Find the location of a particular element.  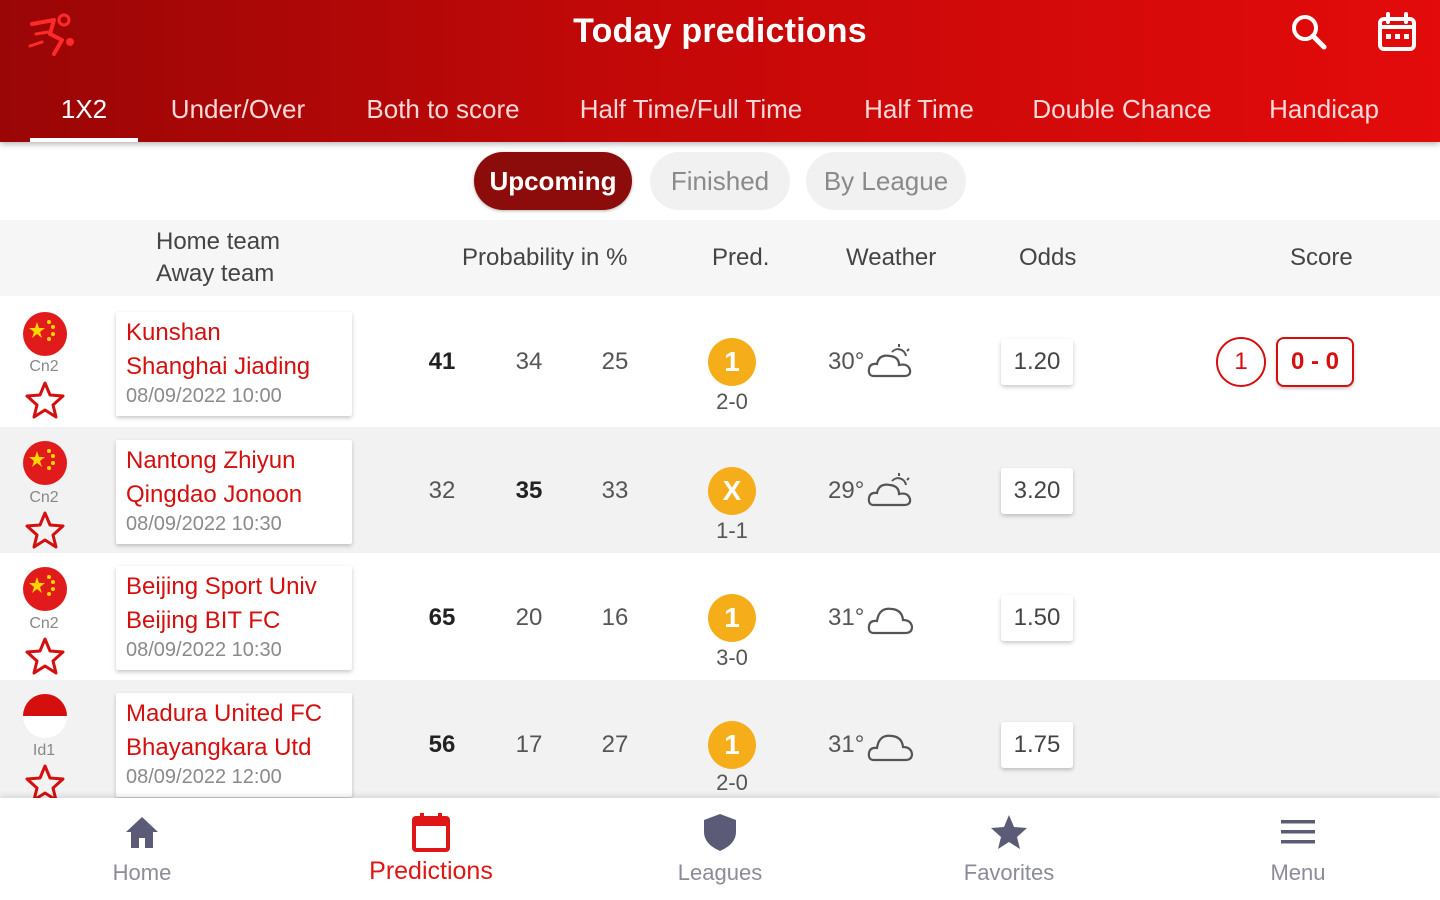

predicted-score: 2-0 is located at coordinates (732, 782).